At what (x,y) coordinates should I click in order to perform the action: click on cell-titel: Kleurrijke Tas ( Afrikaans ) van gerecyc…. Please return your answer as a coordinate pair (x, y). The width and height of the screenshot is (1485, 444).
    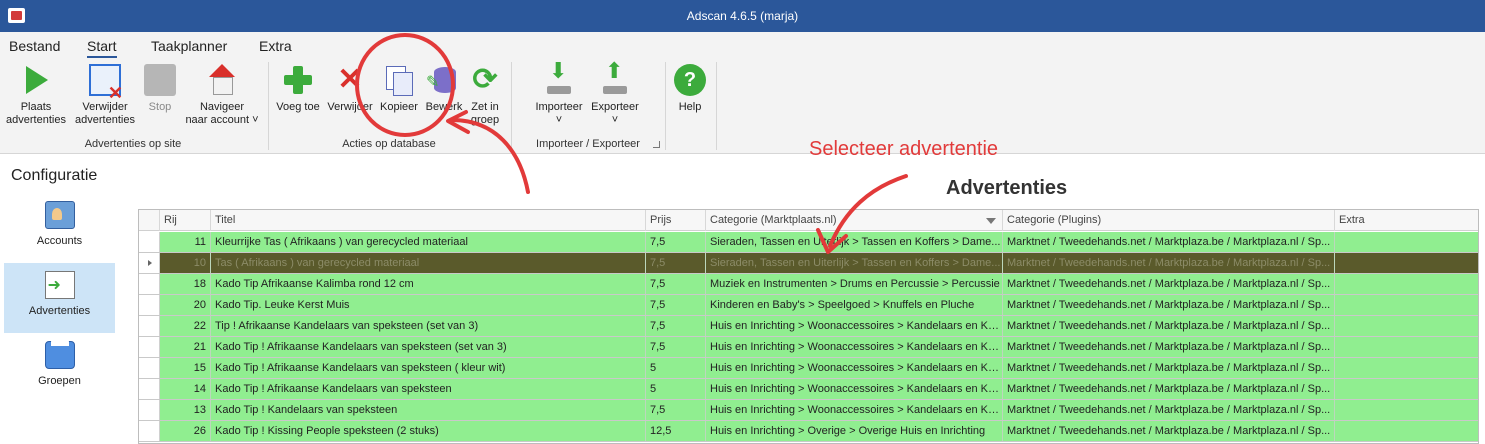
    Looking at the image, I should click on (428, 242).